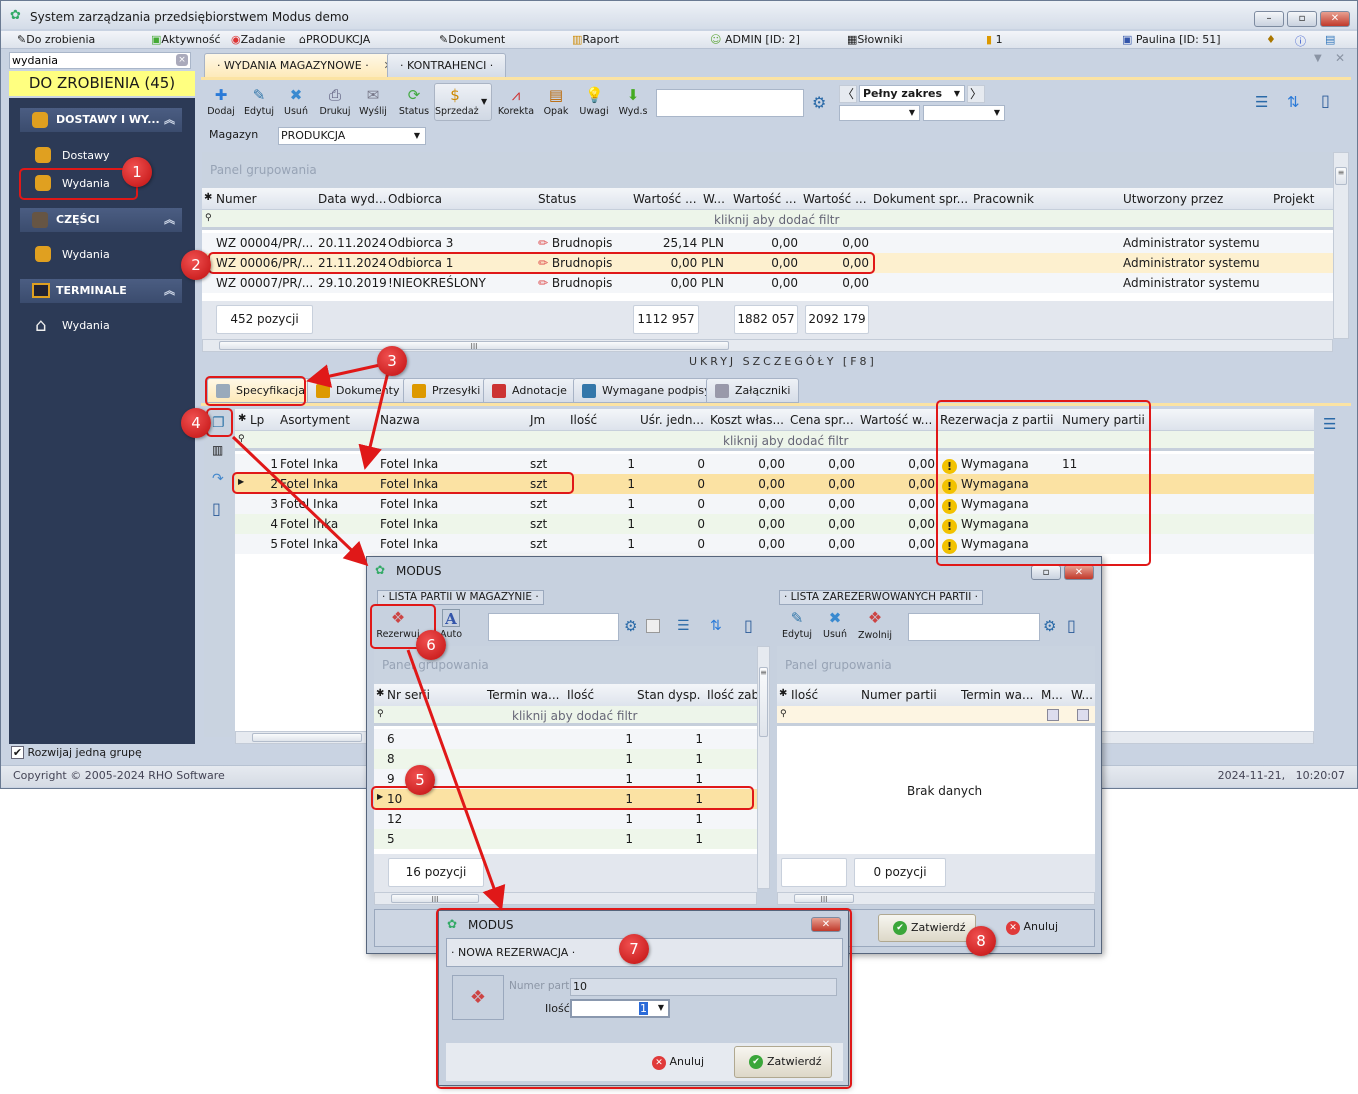  I want to click on step-badge: 2, so click(196, 265).